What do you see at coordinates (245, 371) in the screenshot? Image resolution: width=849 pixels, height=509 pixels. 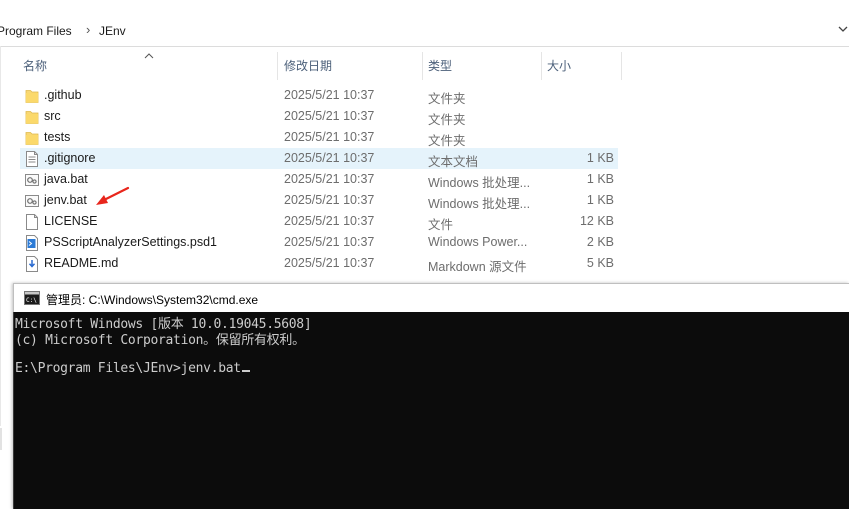 I see `text-cursor` at bounding box center [245, 371].